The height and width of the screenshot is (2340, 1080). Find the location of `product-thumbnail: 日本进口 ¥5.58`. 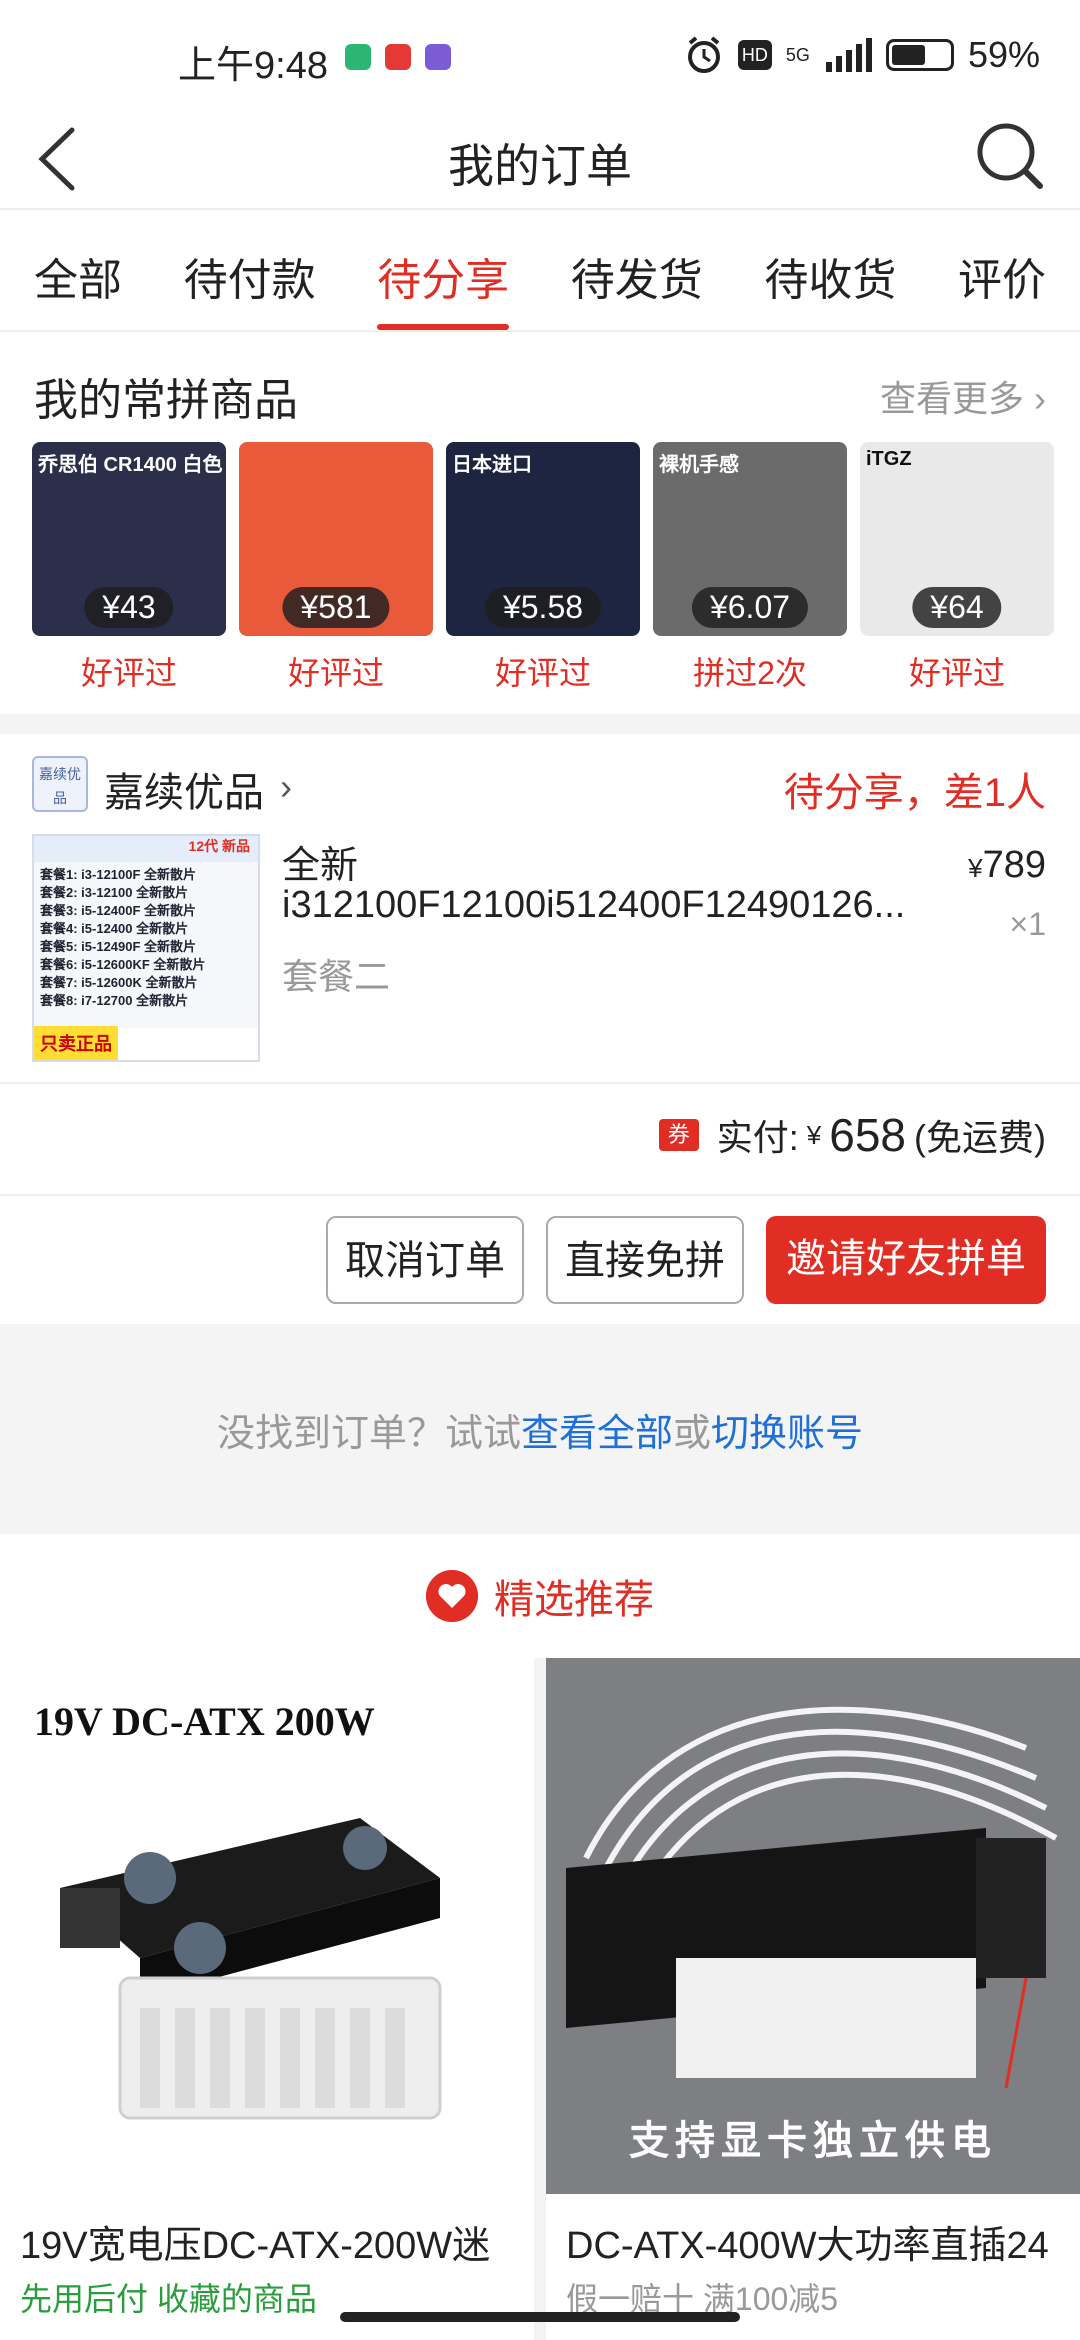

product-thumbnail: 日本进口 ¥5.58 is located at coordinates (543, 539).